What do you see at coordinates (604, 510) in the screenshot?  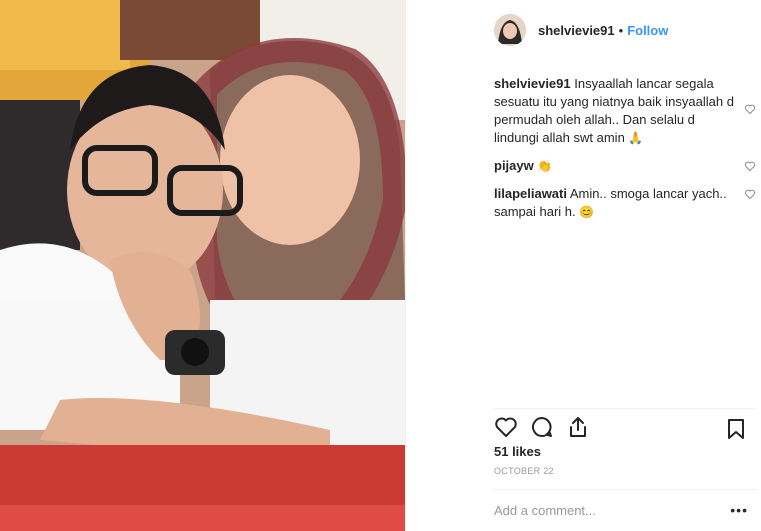 I see `comment-input` at bounding box center [604, 510].